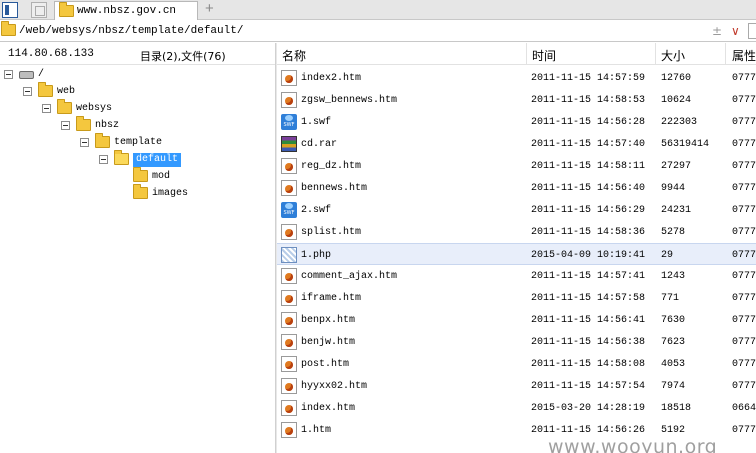 This screenshot has height=453, width=756. Describe the element at coordinates (588, 232) in the screenshot. I see `file-time: 2011-11-15 14:58:36` at that location.